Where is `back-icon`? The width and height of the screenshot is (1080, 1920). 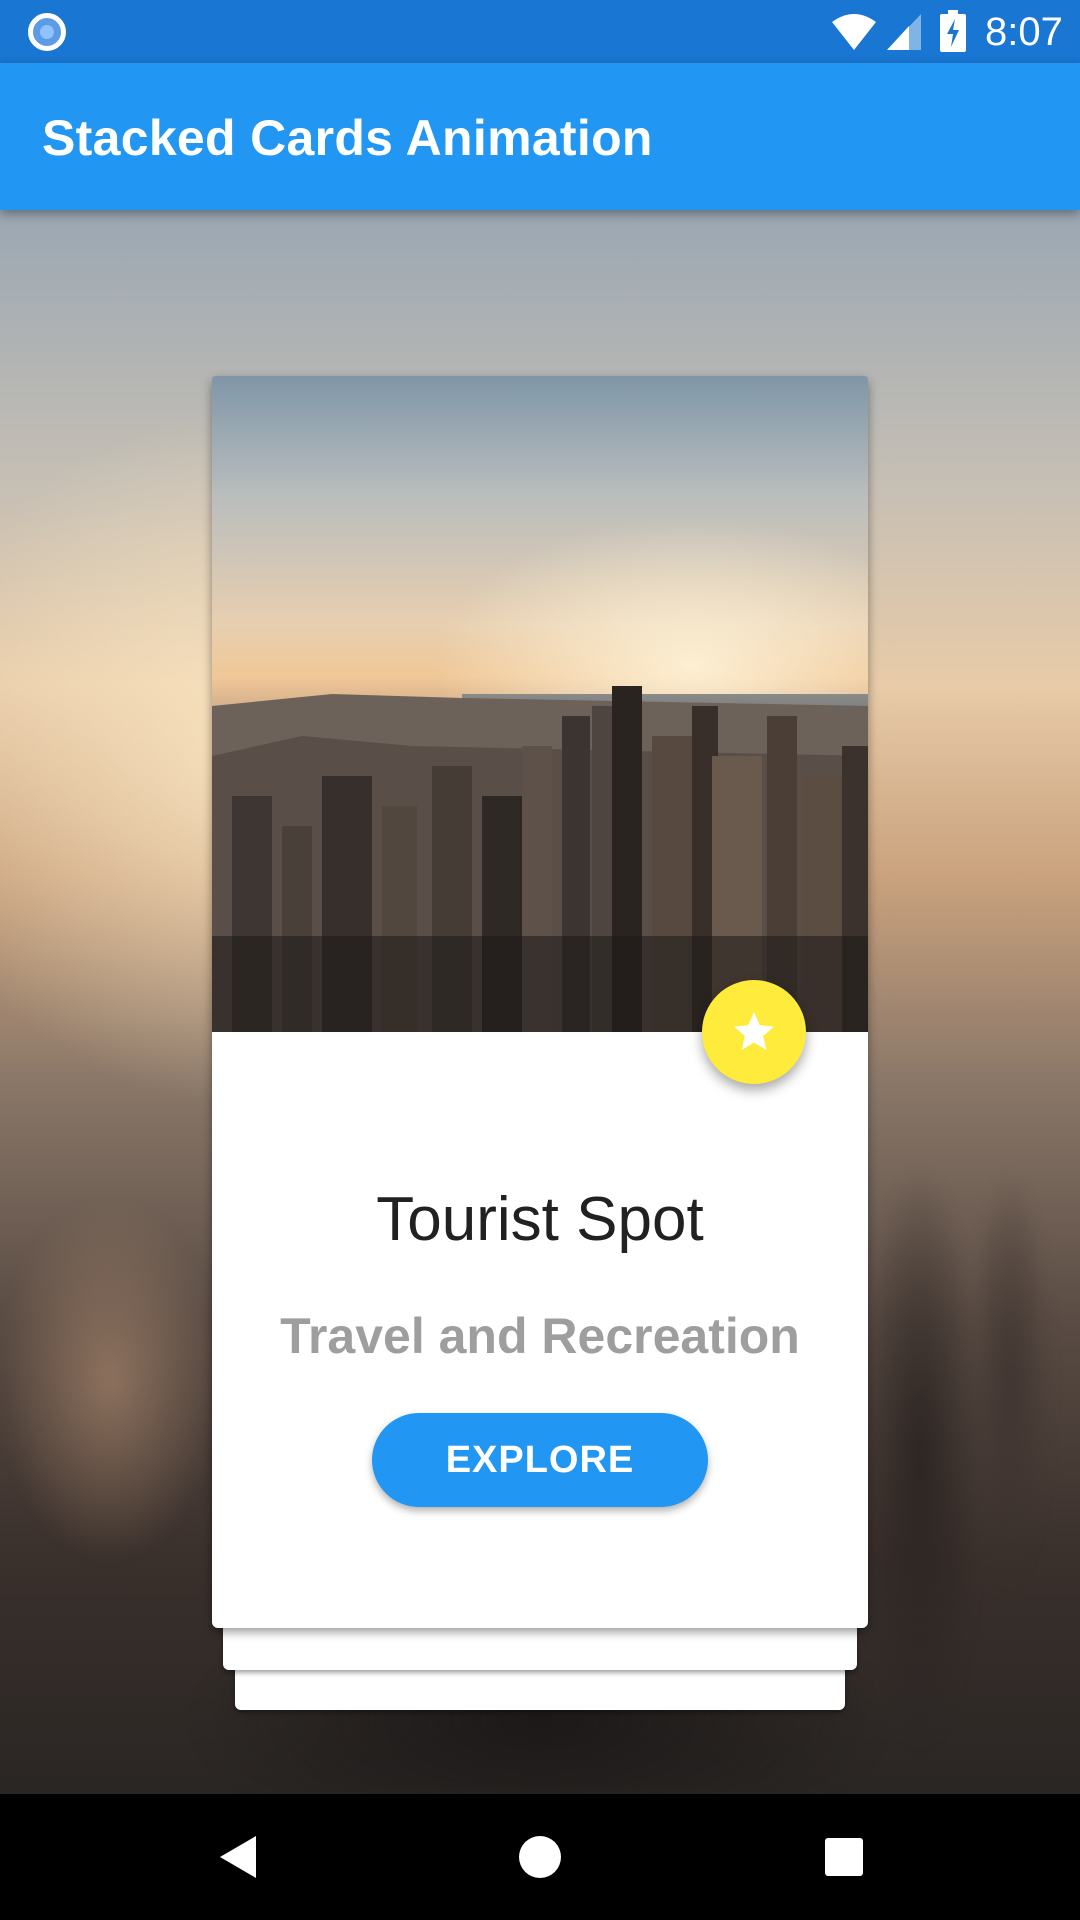
back-icon is located at coordinates (238, 1857).